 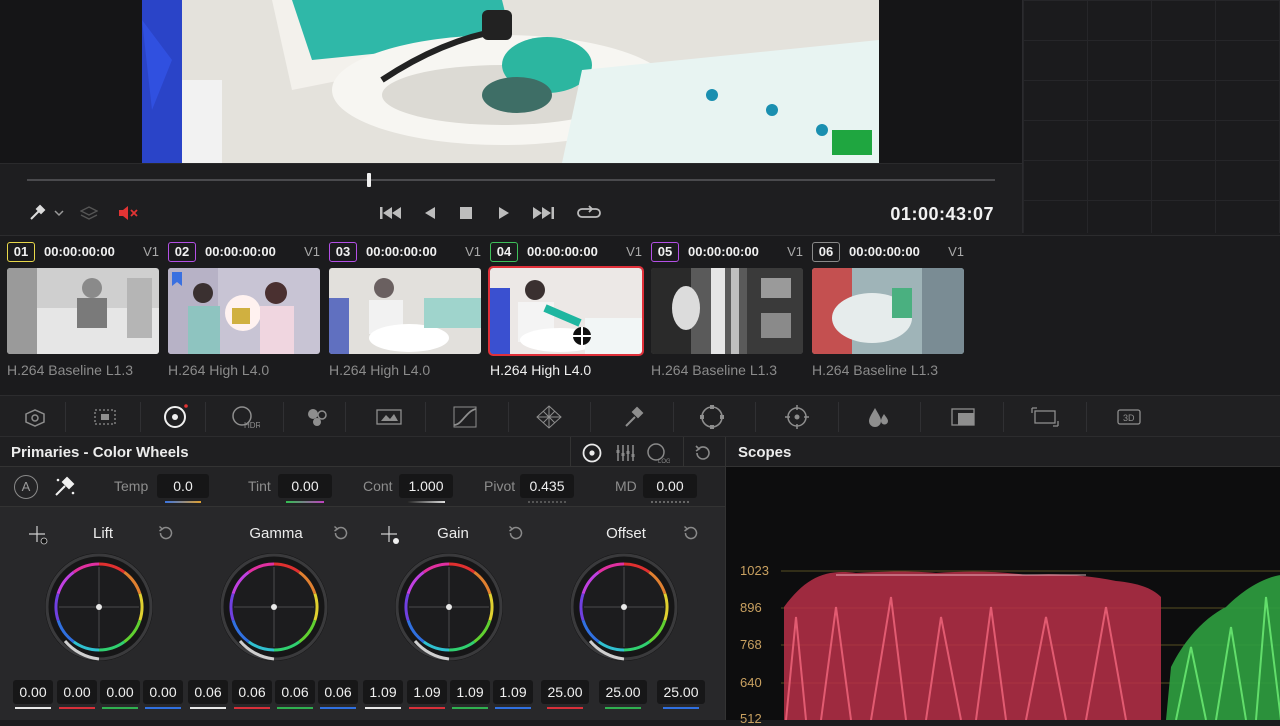 What do you see at coordinates (274, 607) in the screenshot?
I see `gamma-wheel` at bounding box center [274, 607].